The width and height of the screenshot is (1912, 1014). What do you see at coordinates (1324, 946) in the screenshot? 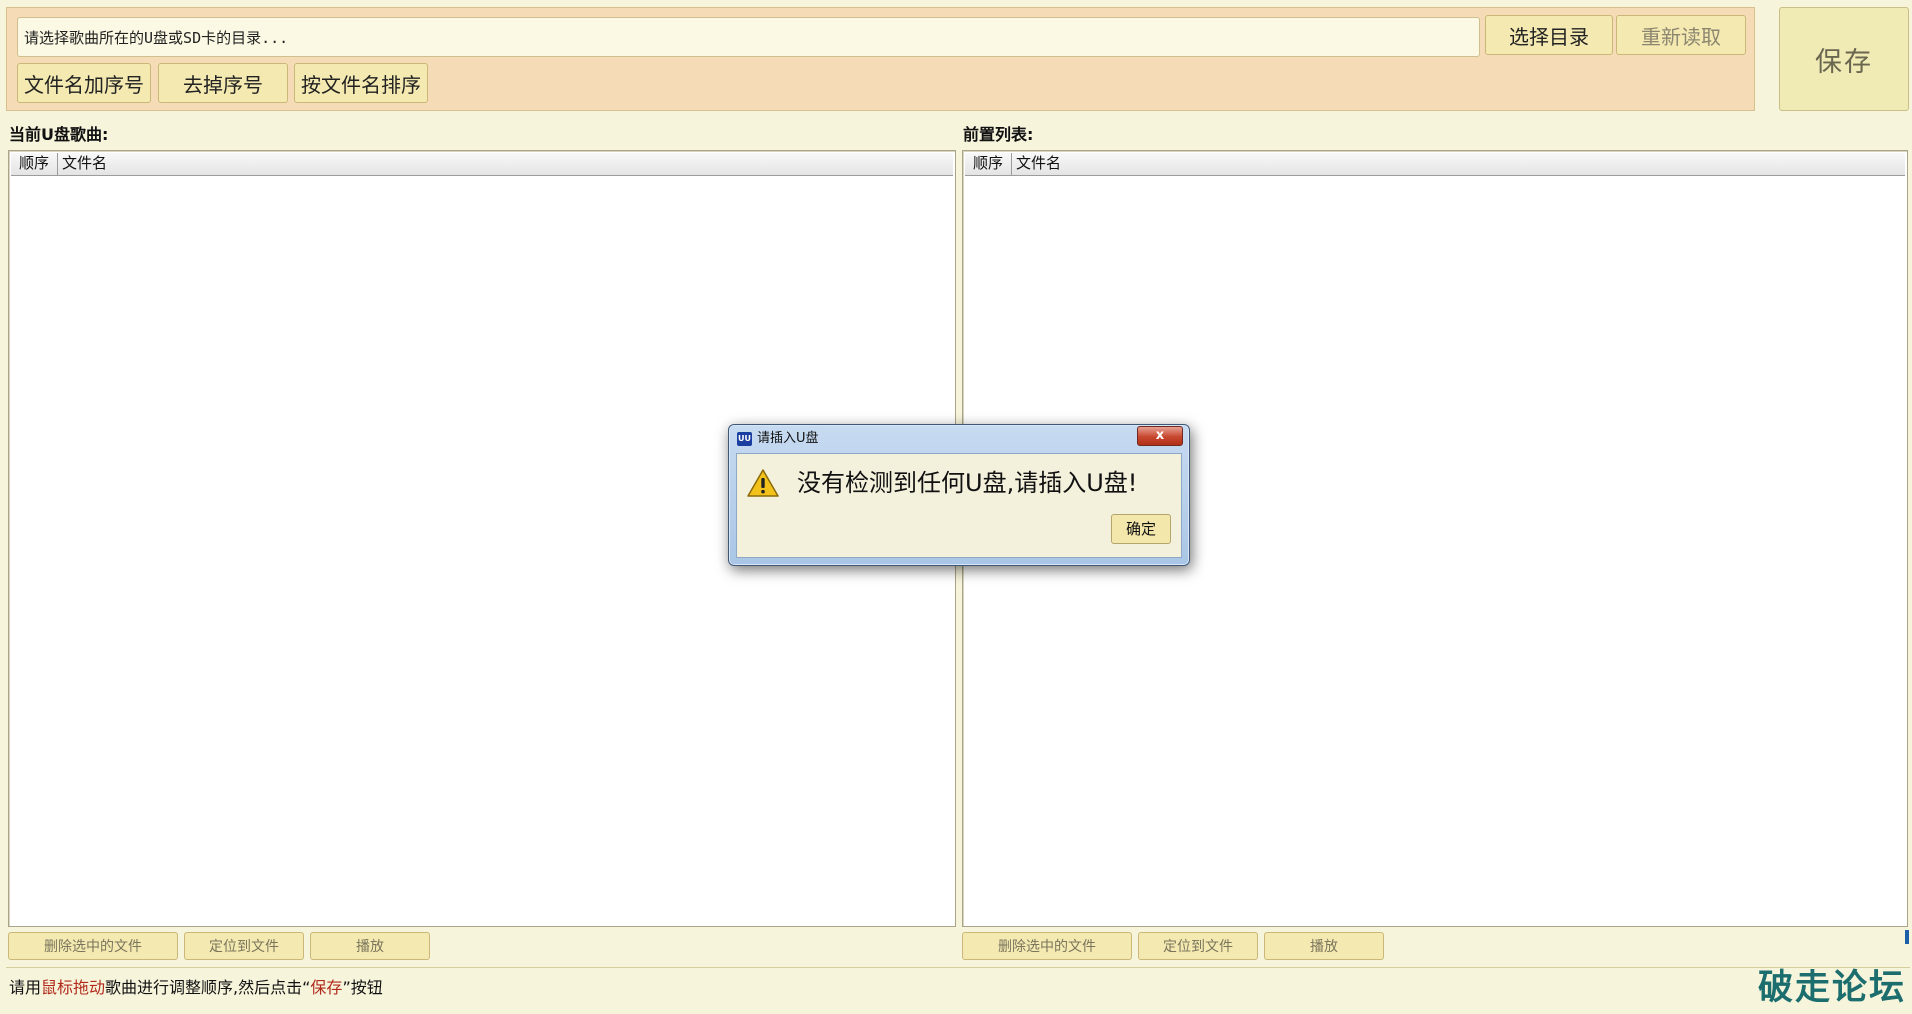
I see `right-play-button: 播放` at bounding box center [1324, 946].